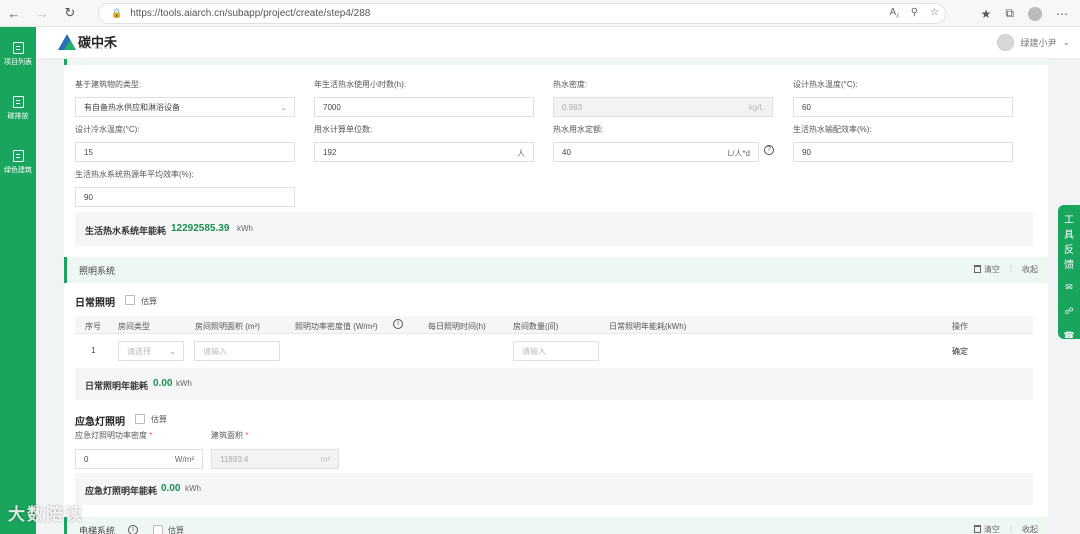  I want to click on refresh-icon: ↻, so click(70, 13).